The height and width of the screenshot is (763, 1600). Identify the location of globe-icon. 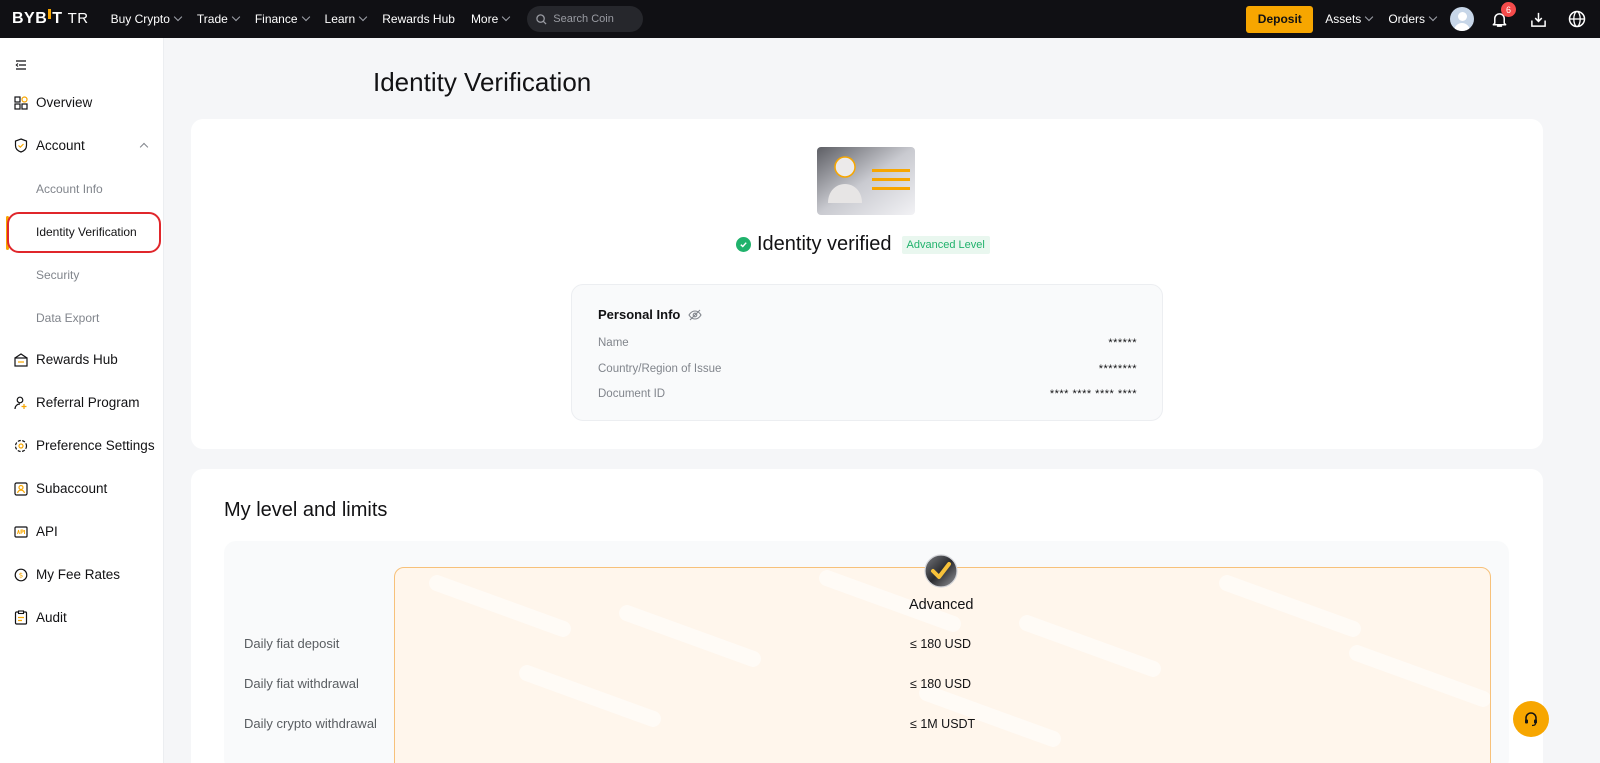
(1577, 19).